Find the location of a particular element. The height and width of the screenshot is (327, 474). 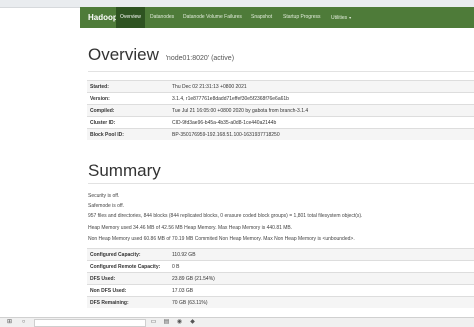

nav-datanodes: Datanodes is located at coordinates (162, 17).